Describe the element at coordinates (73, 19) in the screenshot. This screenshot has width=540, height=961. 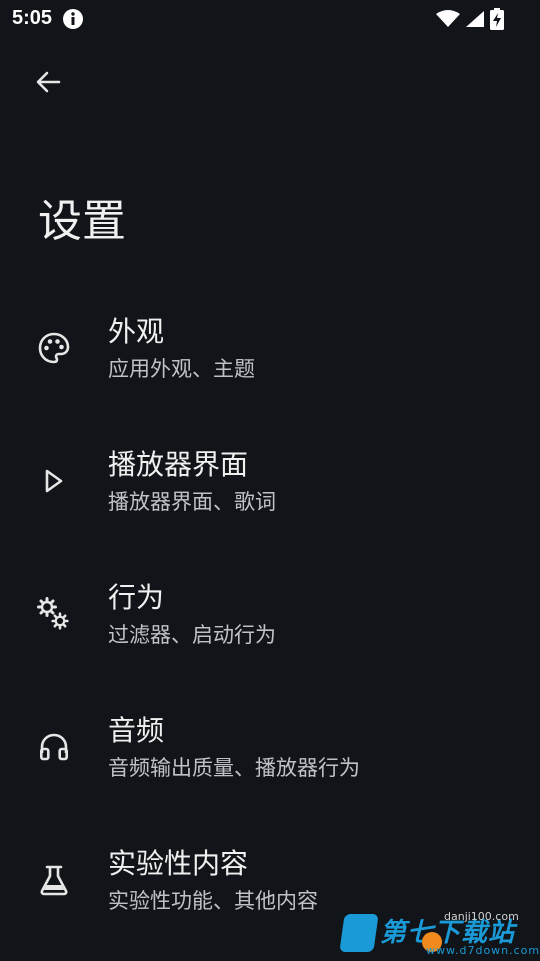
I see `info-icon` at that location.